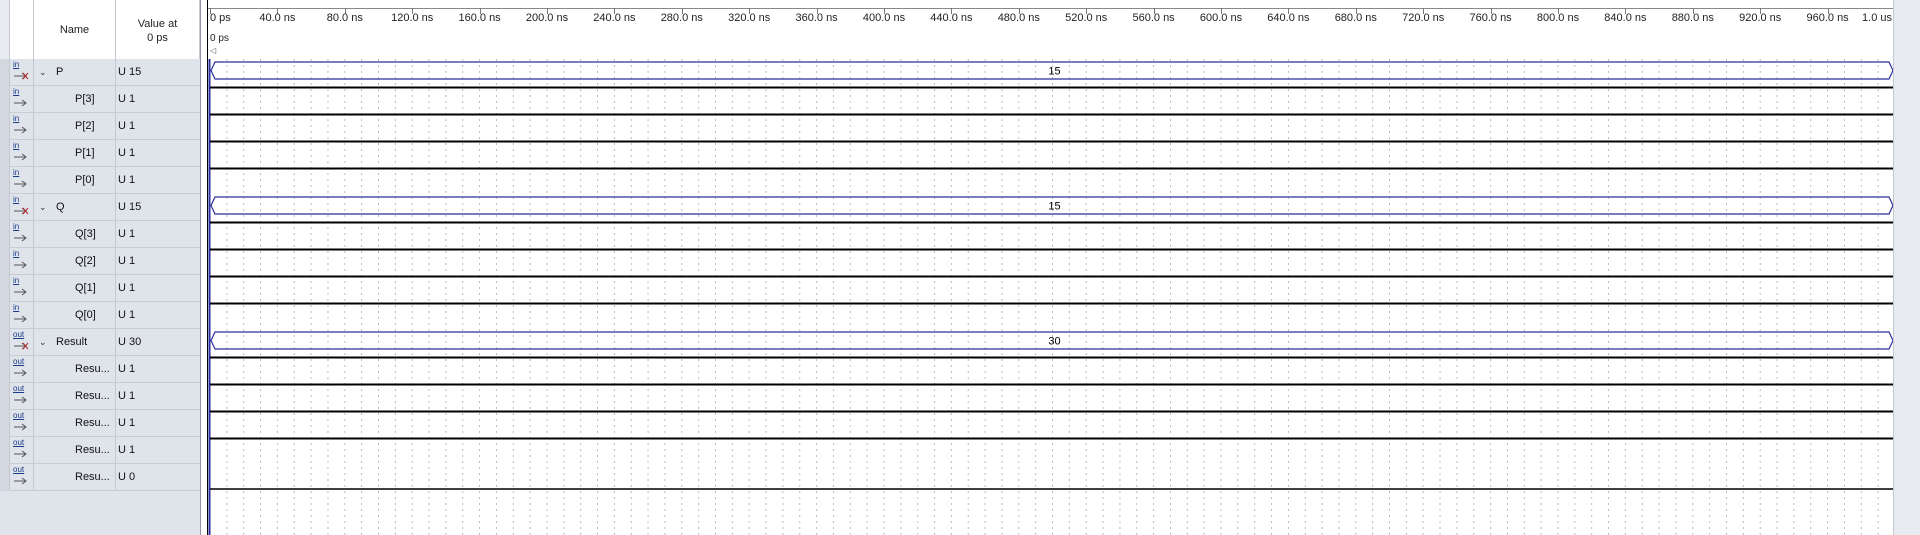 The image size is (1920, 535). Describe the element at coordinates (75, 153) in the screenshot. I see `signal-name-cell: P[1]` at that location.